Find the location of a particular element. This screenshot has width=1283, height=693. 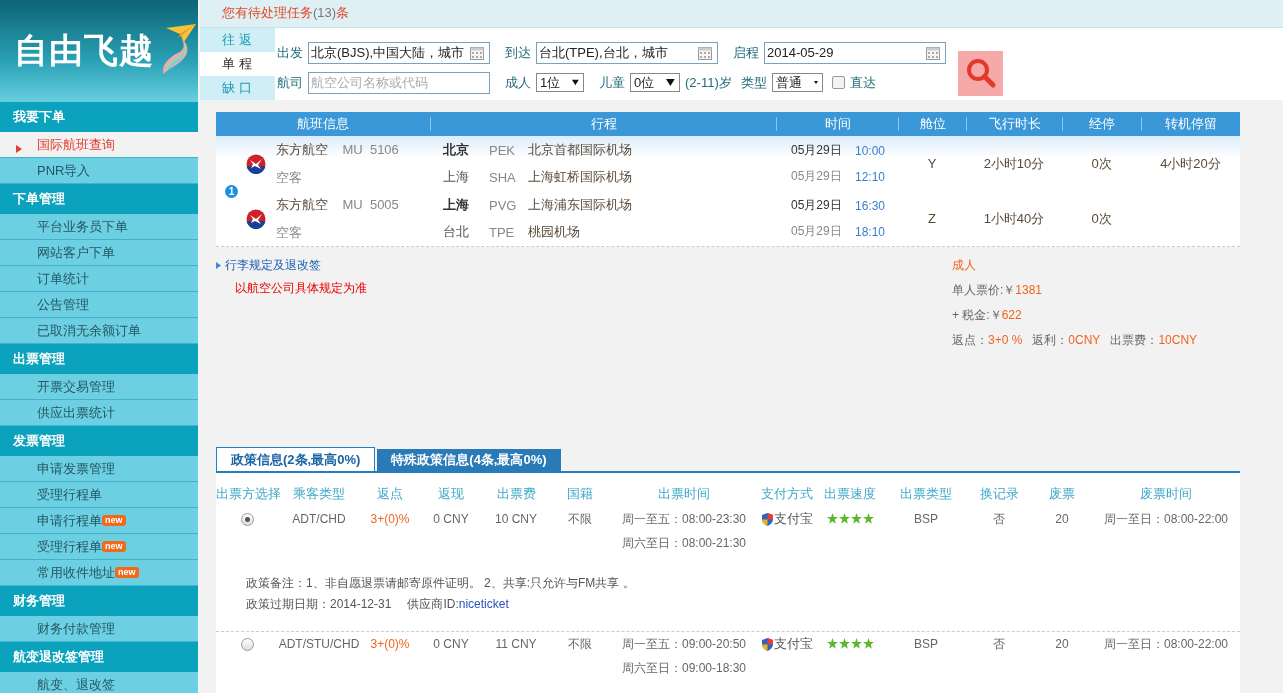

column-header: 出票时间 is located at coordinates (684, 494).